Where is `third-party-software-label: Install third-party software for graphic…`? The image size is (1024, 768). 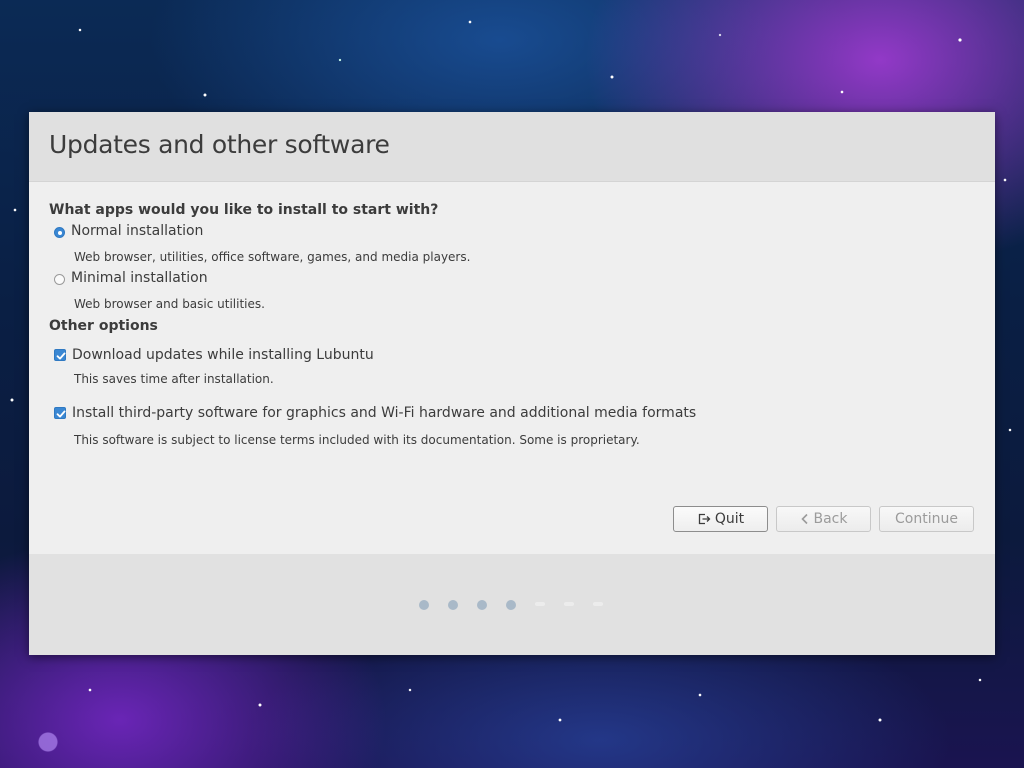
third-party-software-label: Install third-party software for graphic… is located at coordinates (384, 413).